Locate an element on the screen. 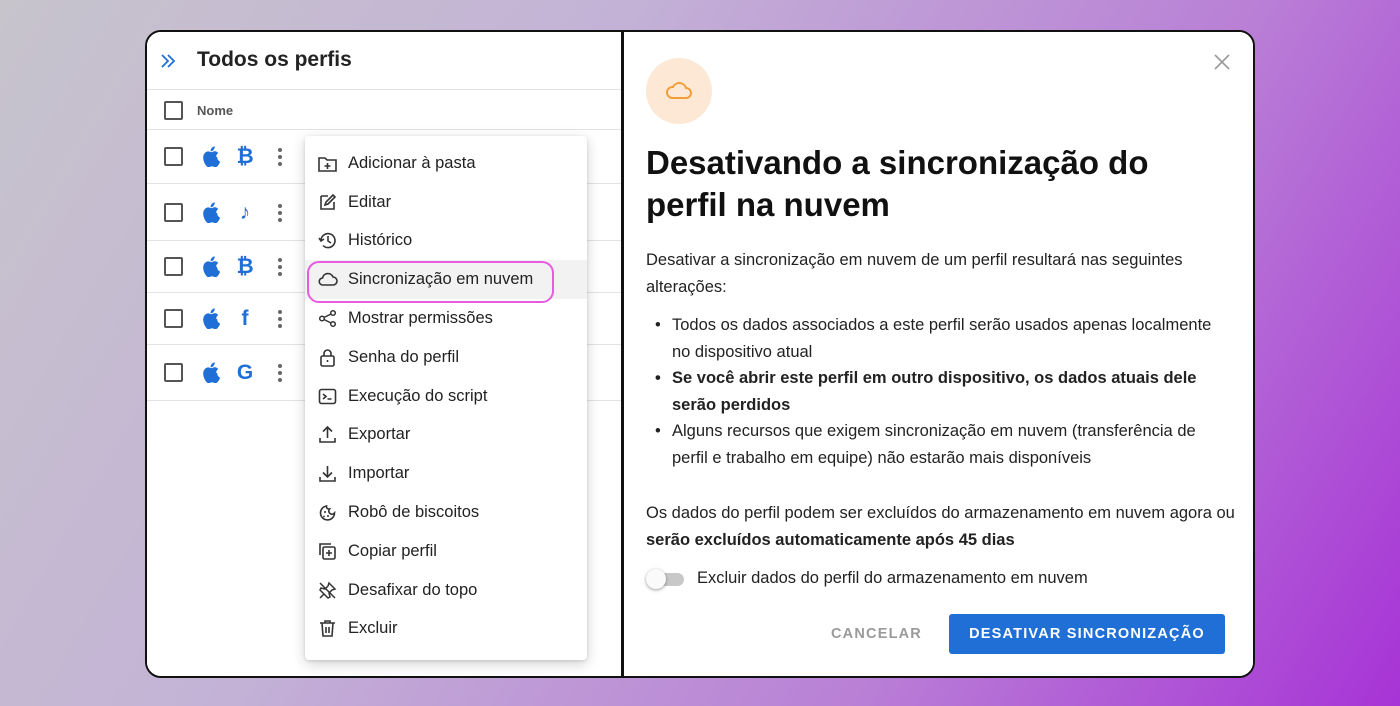 This screenshot has width=1400, height=706. menu-item-label: Adicionar à pasta is located at coordinates (412, 162).